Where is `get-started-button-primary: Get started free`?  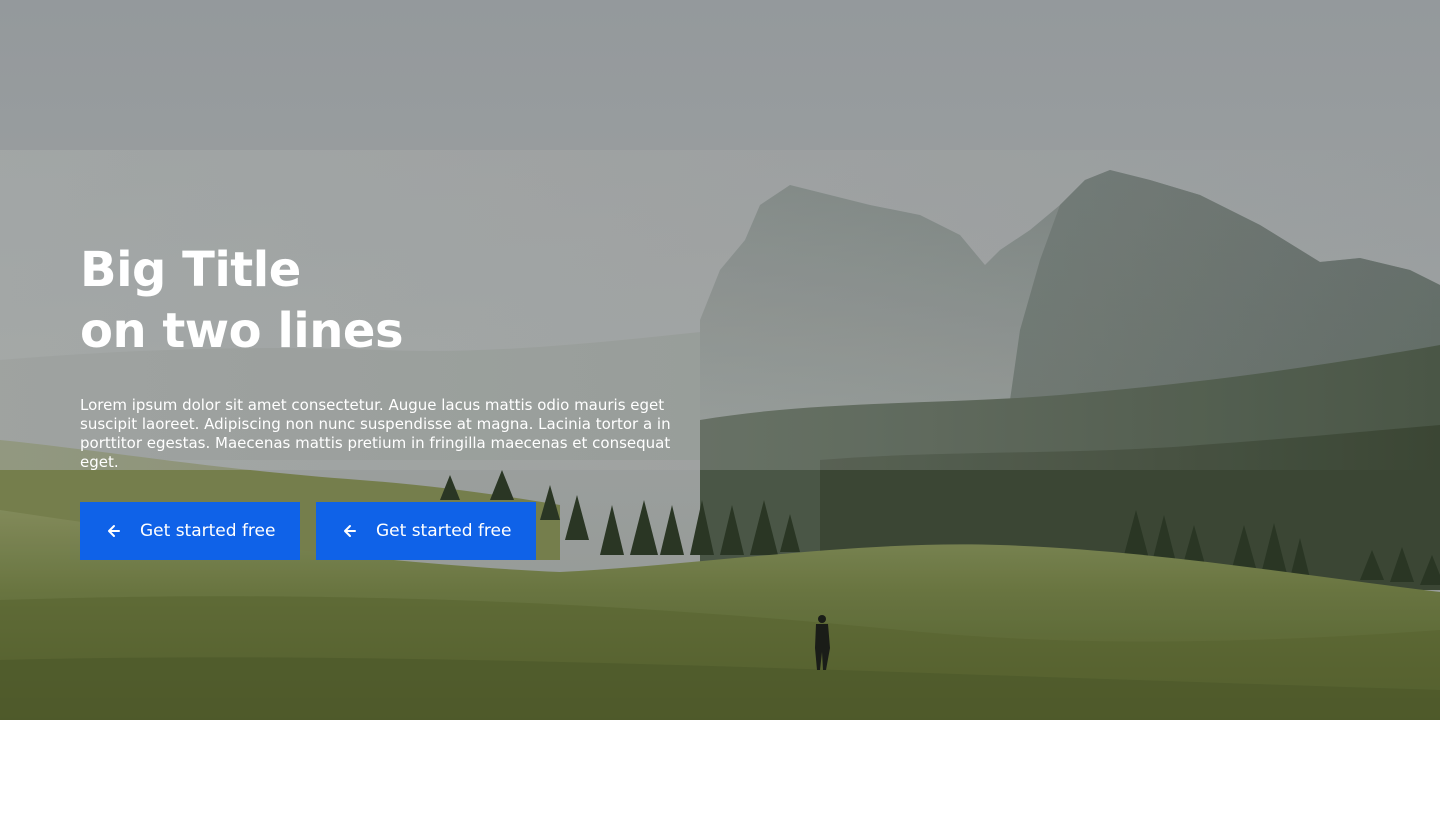 get-started-button-primary: Get started free is located at coordinates (190, 531).